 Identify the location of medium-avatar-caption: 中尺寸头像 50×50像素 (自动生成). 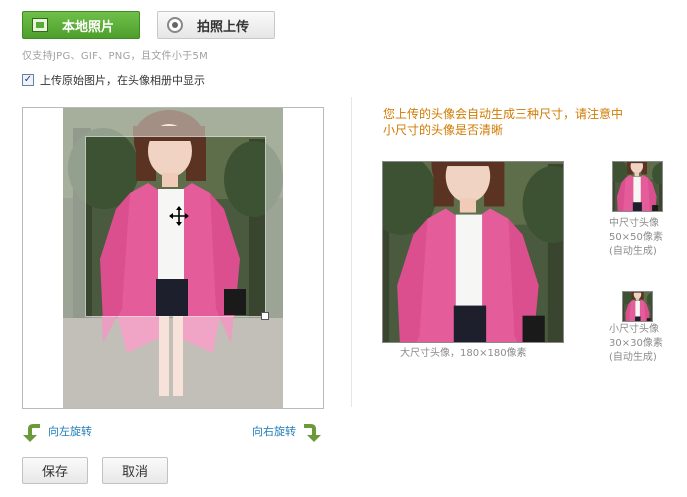
(636, 237).